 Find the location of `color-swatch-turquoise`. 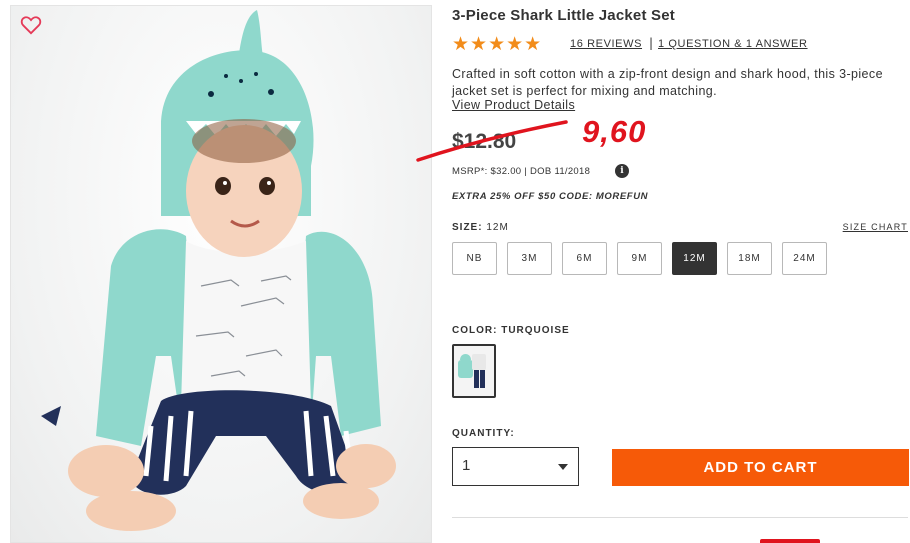

color-swatch-turquoise is located at coordinates (474, 371).